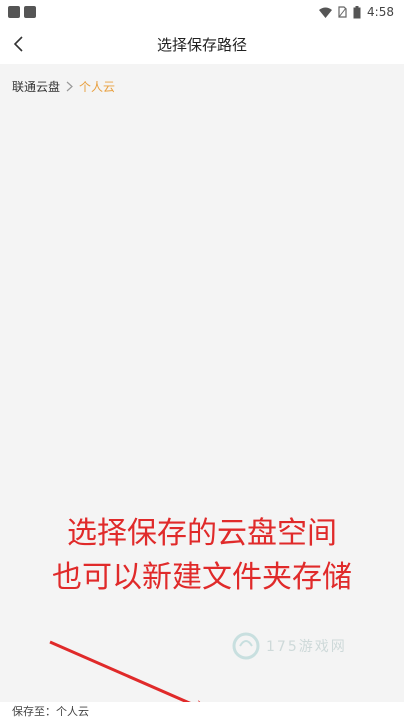  I want to click on watermark-logo-icon, so click(246, 646).